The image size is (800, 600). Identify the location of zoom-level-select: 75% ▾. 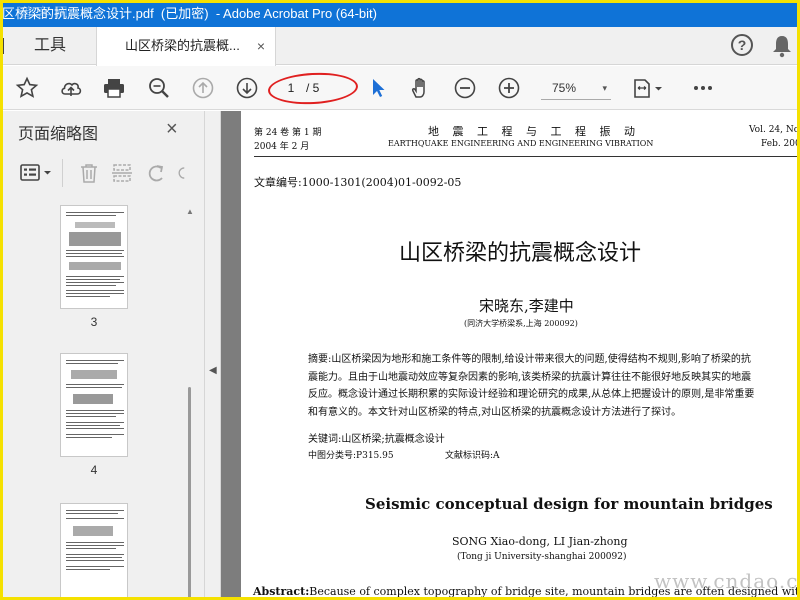
(576, 88).